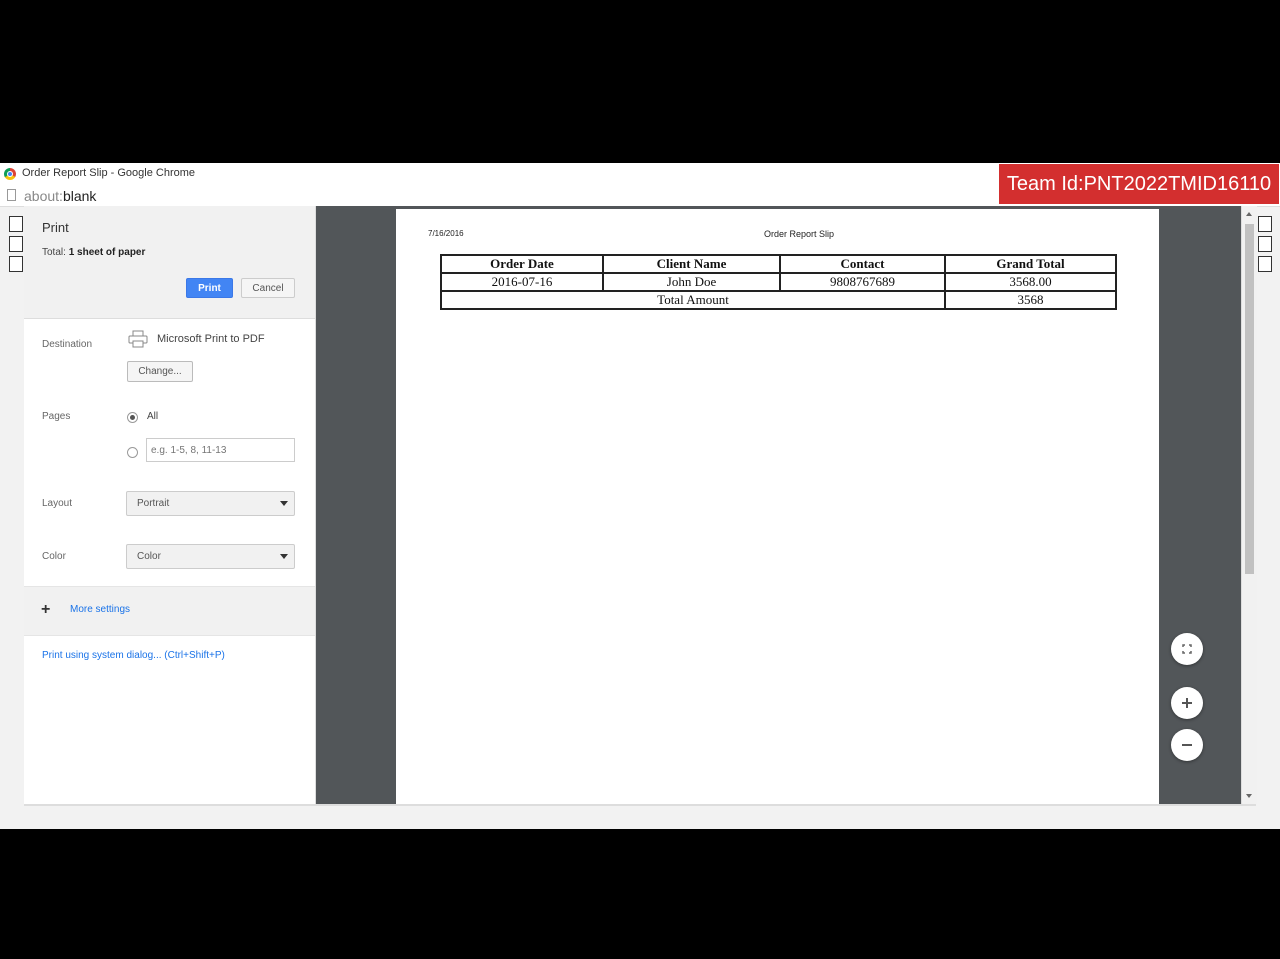 The image size is (1280, 959). Describe the element at coordinates (54, 252) in the screenshot. I see `total-label: Total:` at that location.